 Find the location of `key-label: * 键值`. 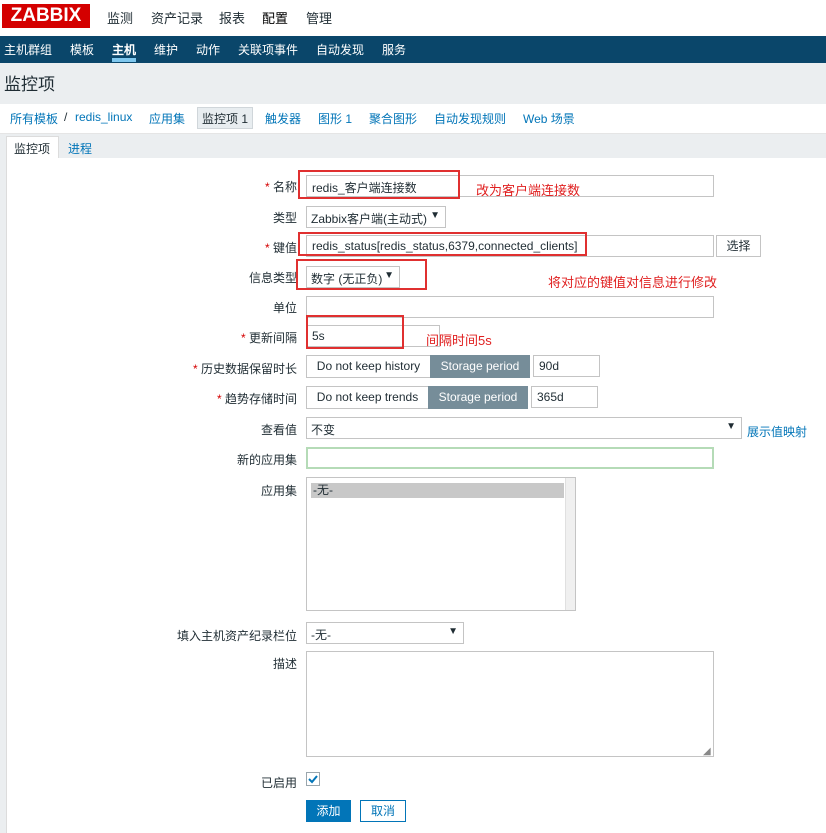

key-label: * 键值 is located at coordinates (280, 248).